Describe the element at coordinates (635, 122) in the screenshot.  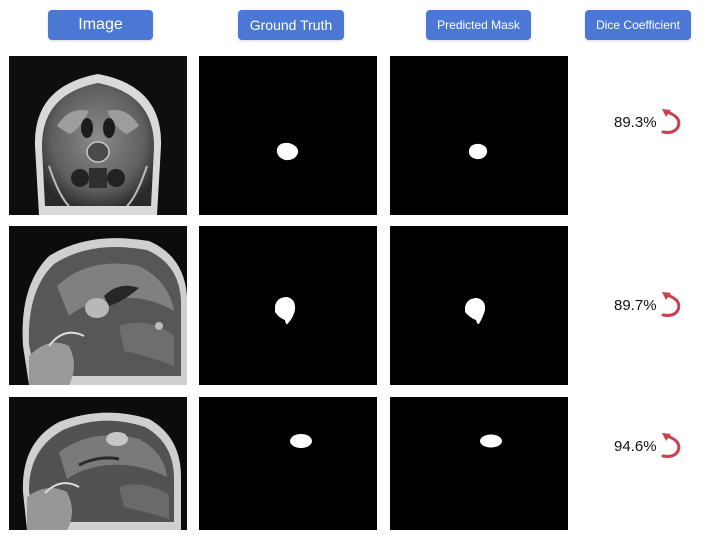
I see `dice-percent: 89.3%` at that location.